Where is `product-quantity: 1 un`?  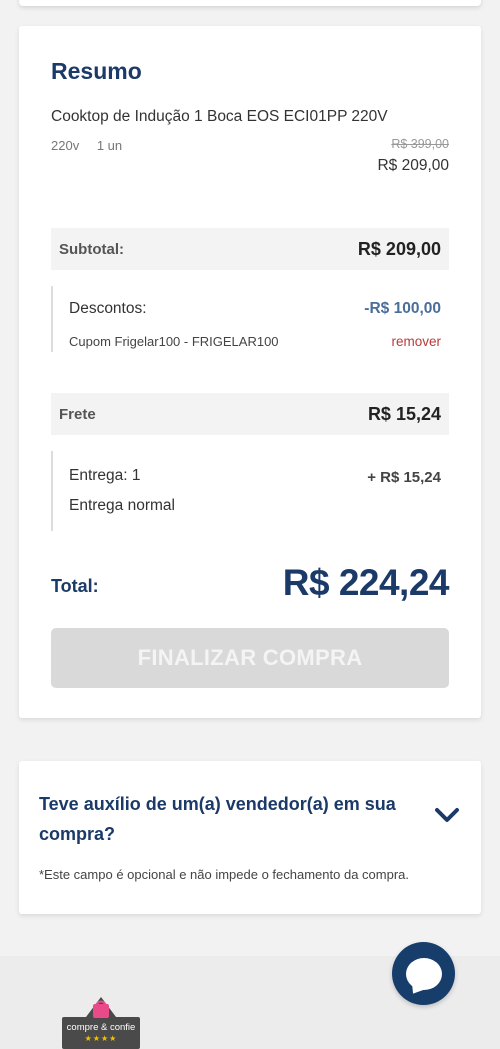 product-quantity: 1 un is located at coordinates (109, 145).